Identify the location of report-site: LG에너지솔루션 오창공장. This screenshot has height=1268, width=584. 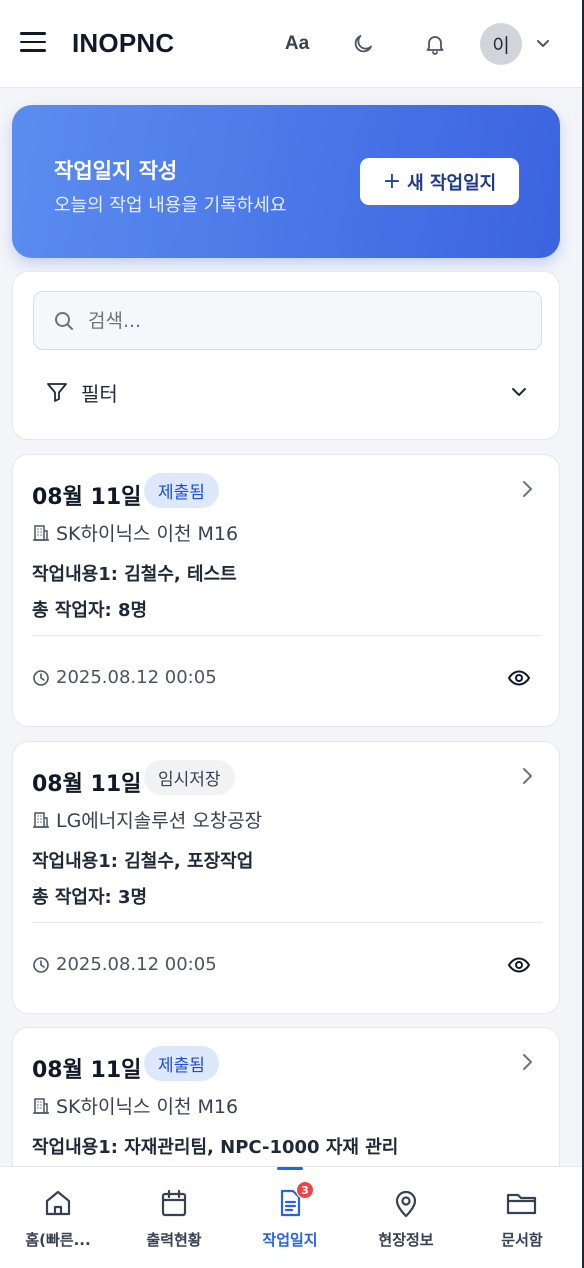
(147, 819).